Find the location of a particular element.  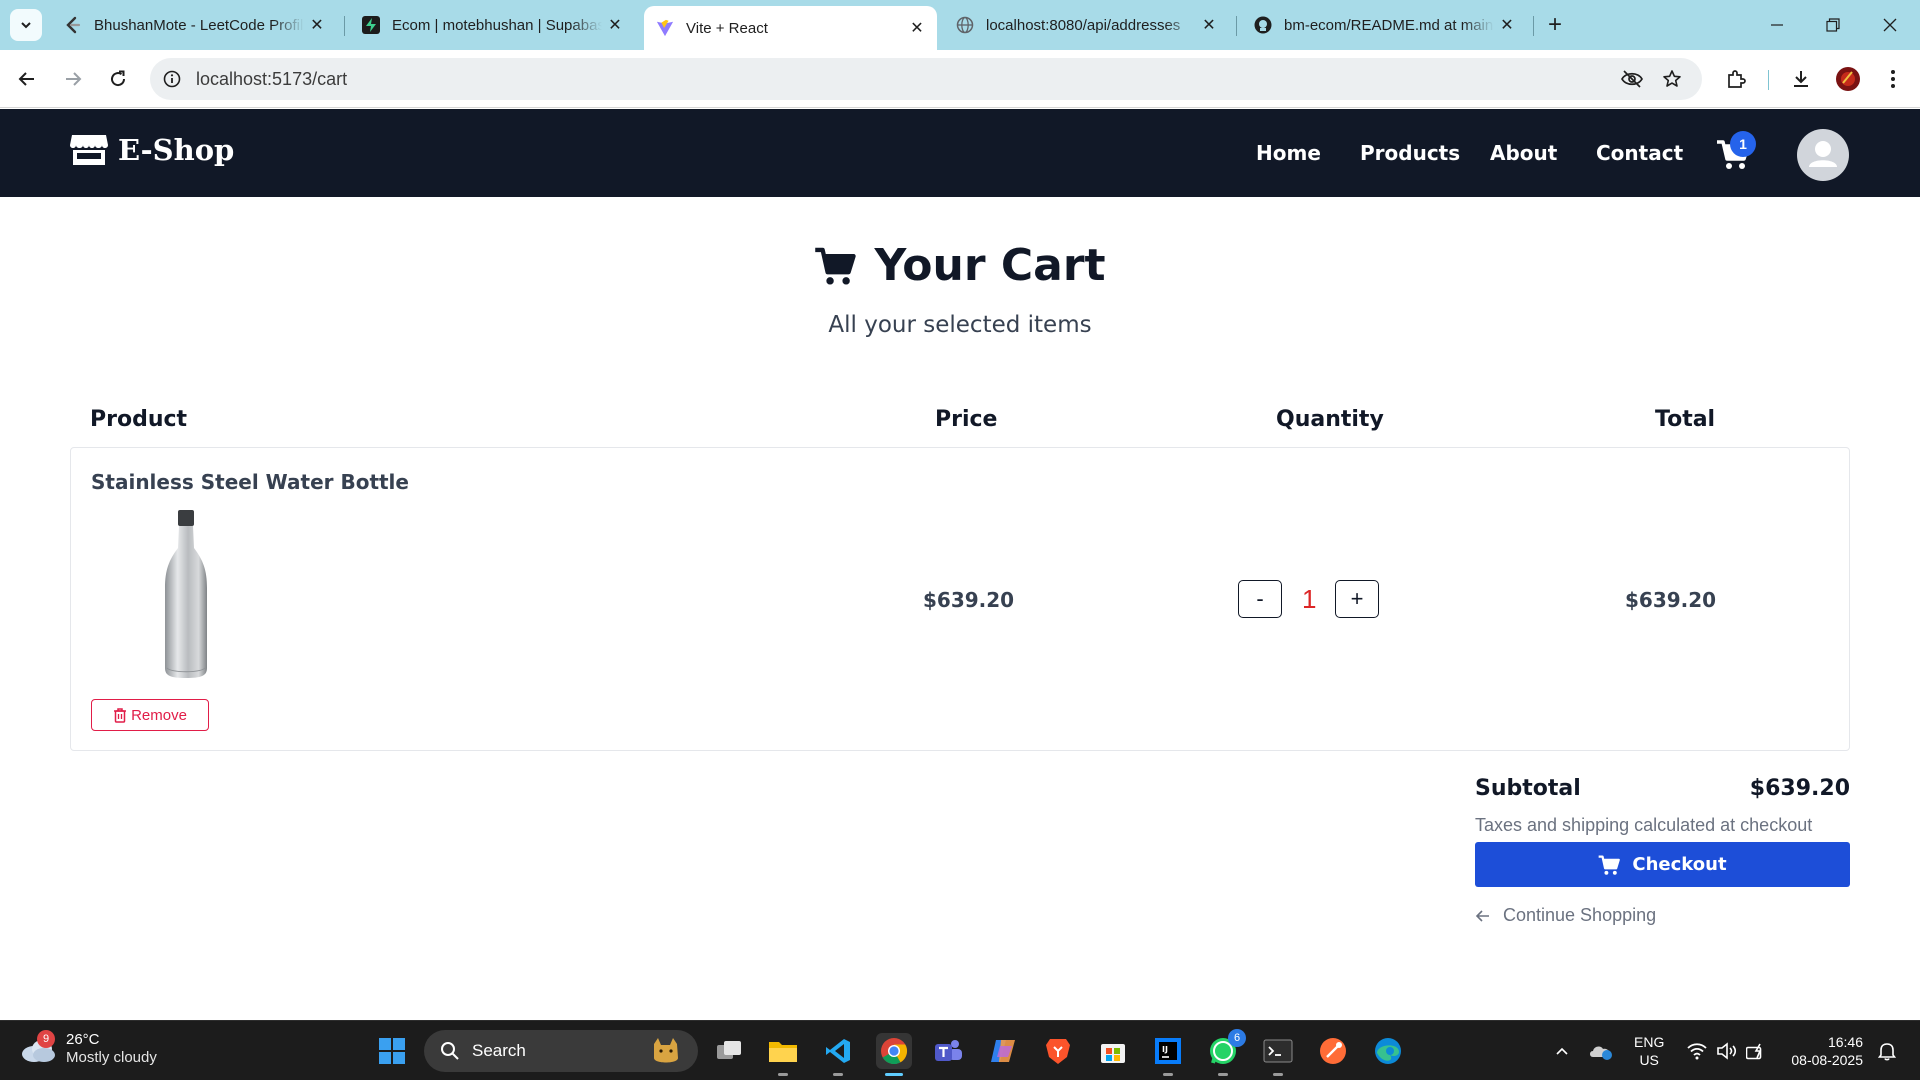

teams-app is located at coordinates (948, 1051).